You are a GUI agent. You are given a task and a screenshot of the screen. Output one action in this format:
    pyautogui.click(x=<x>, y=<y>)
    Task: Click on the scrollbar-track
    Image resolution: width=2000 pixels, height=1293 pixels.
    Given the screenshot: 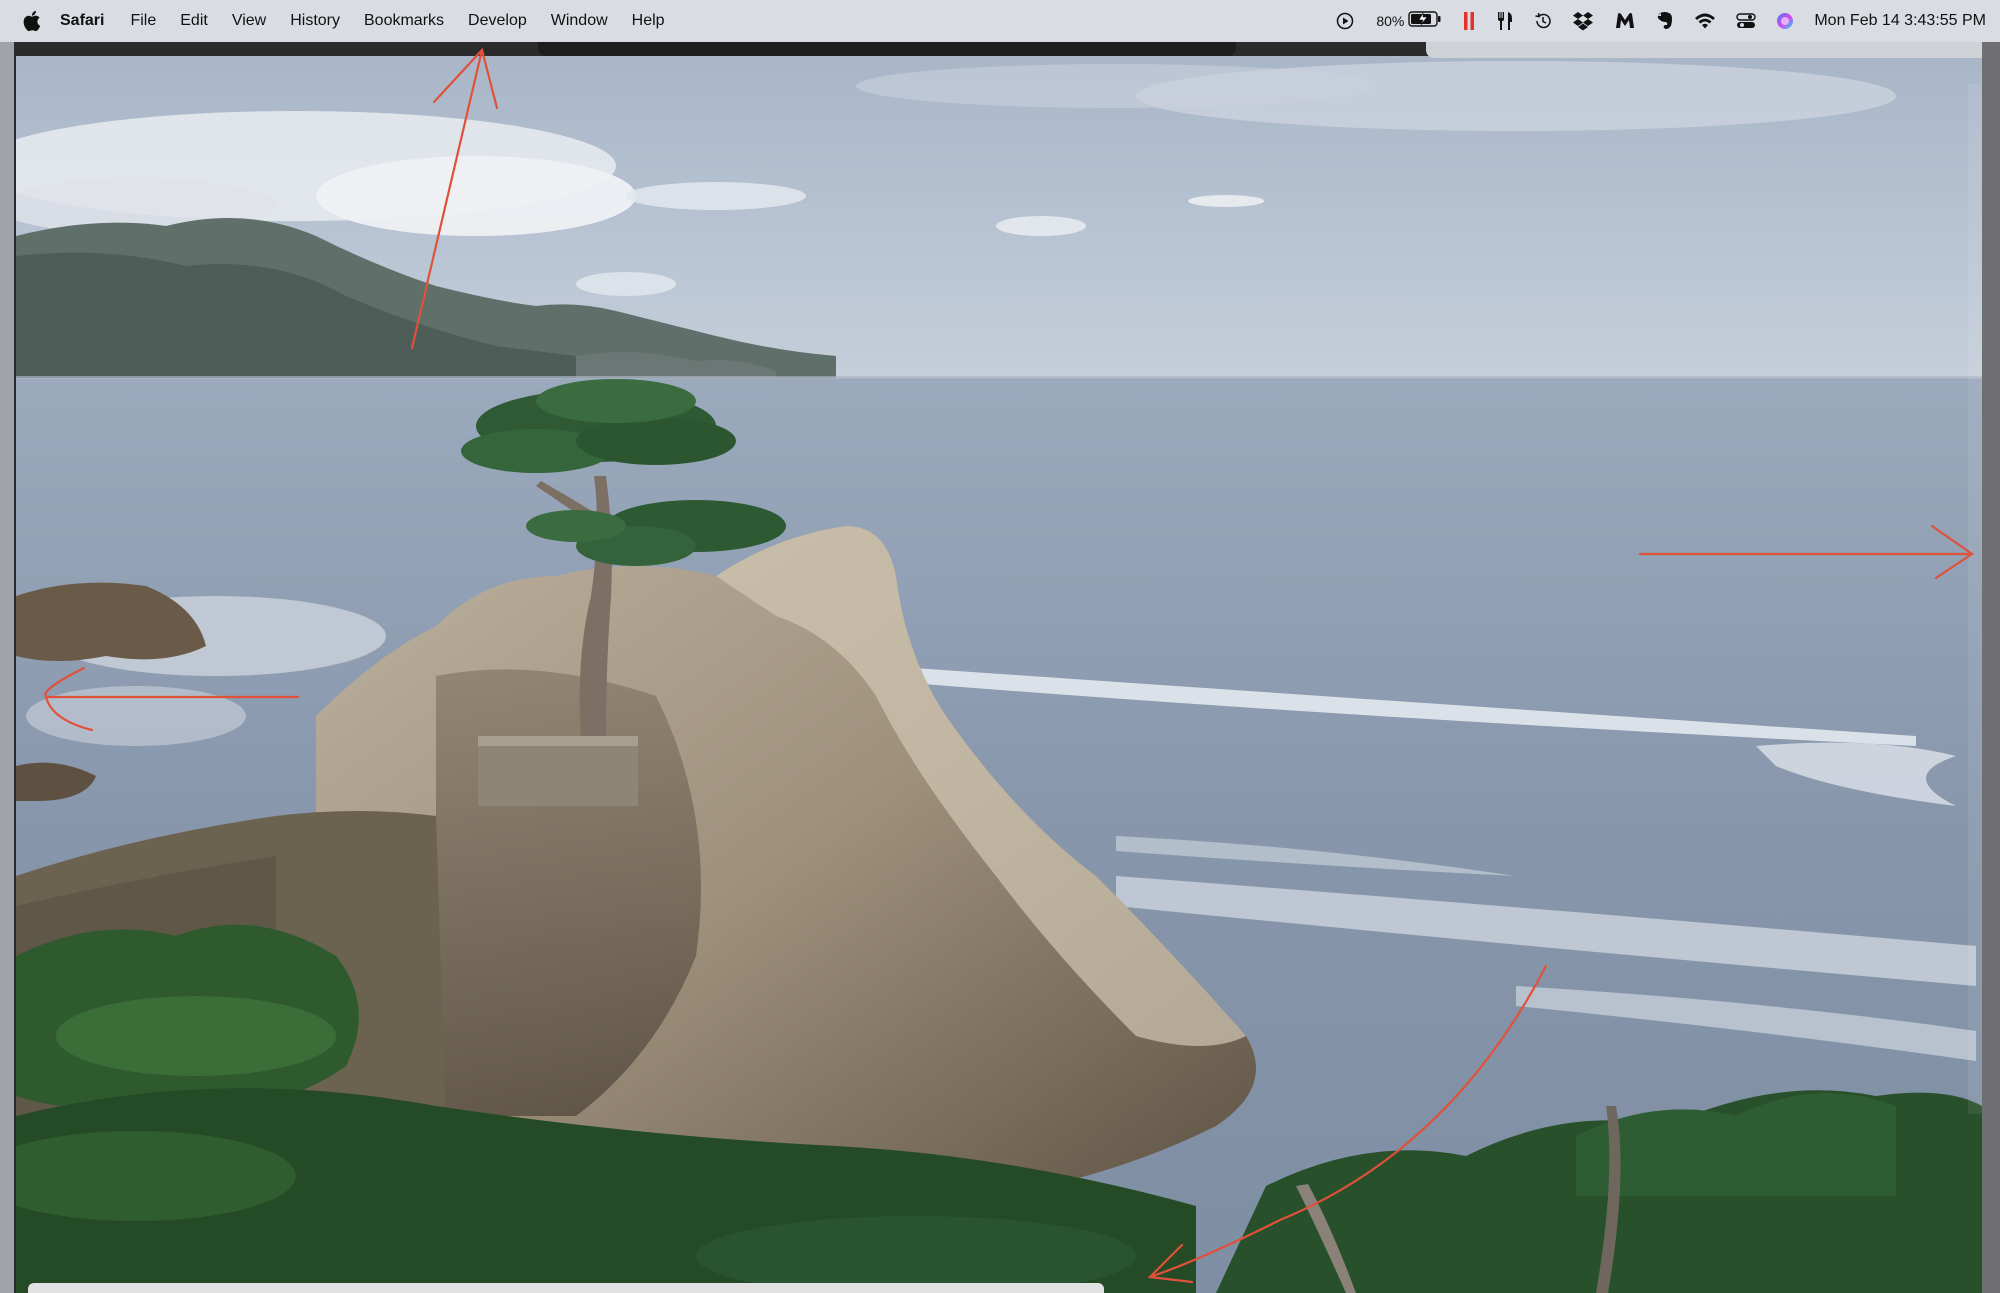 What is the action you would take?
    pyautogui.click(x=1975, y=599)
    